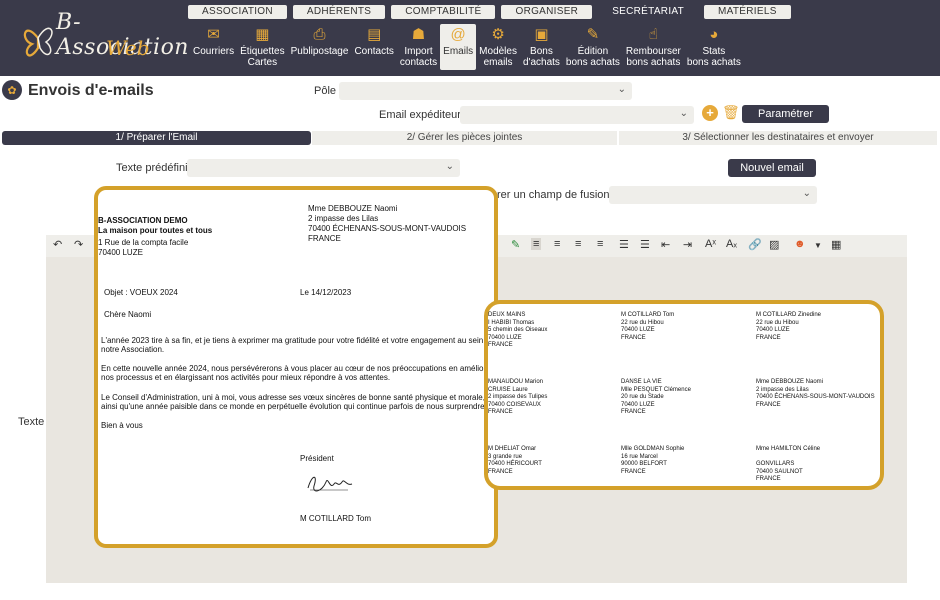  What do you see at coordinates (120, 252) in the screenshot?
I see `sender-city: 70400 LUZE` at bounding box center [120, 252].